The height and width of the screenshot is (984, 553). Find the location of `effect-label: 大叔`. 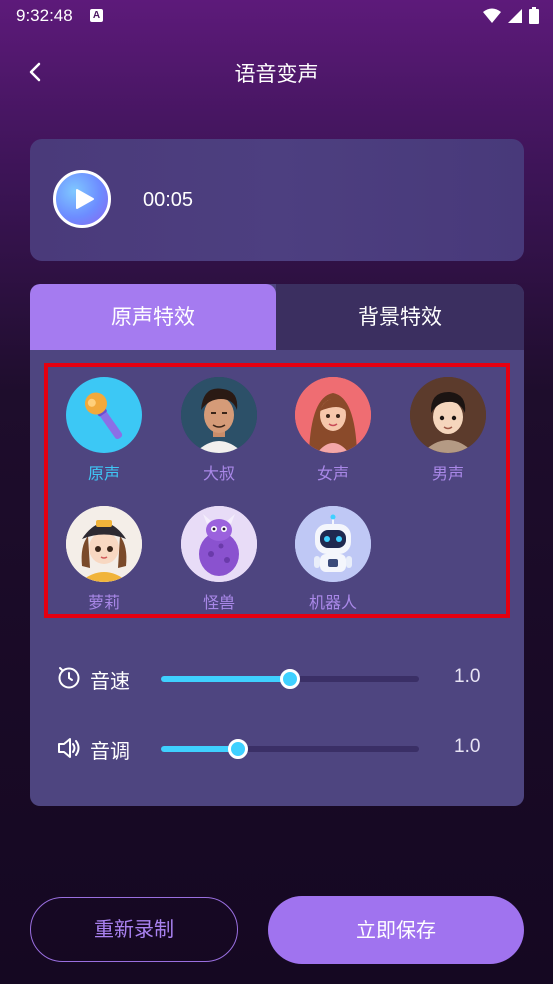

effect-label: 大叔 is located at coordinates (218, 473).